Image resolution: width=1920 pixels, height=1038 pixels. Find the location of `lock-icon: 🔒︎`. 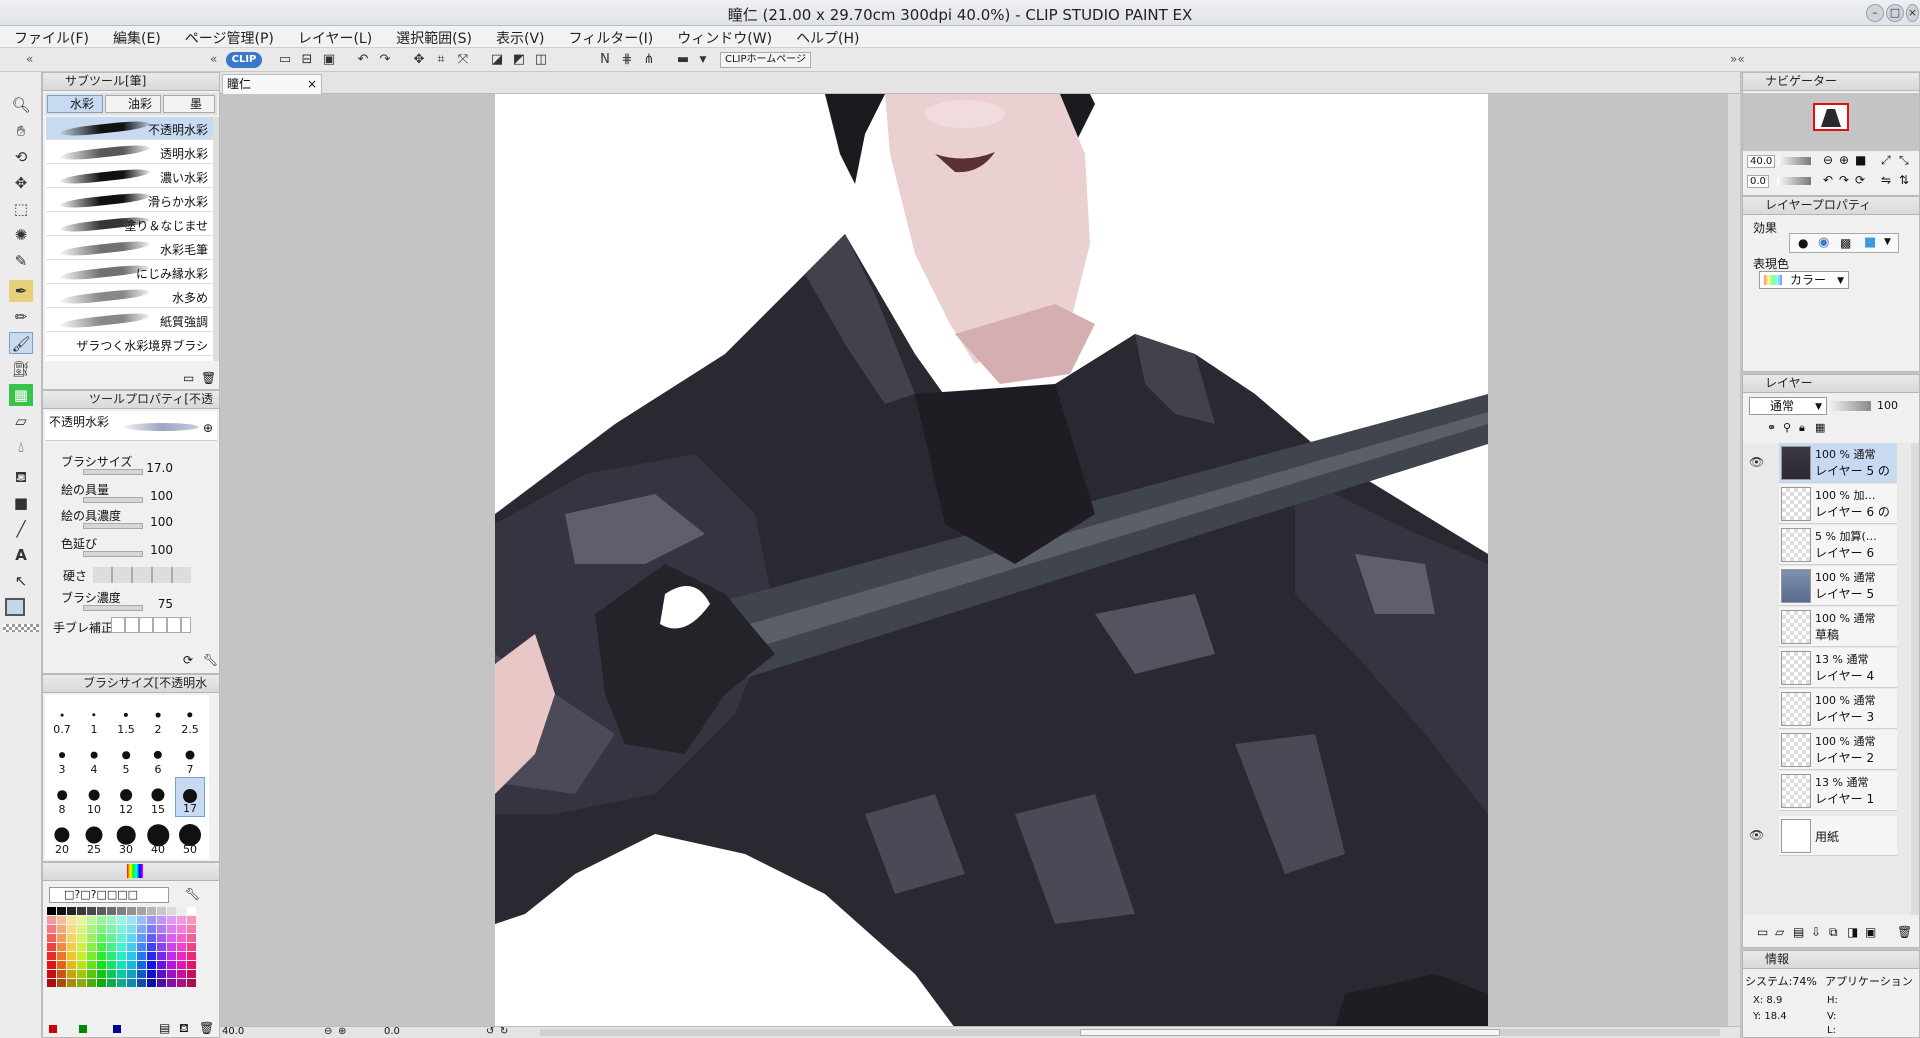

lock-icon: 🔒︎ is located at coordinates (1802, 428).